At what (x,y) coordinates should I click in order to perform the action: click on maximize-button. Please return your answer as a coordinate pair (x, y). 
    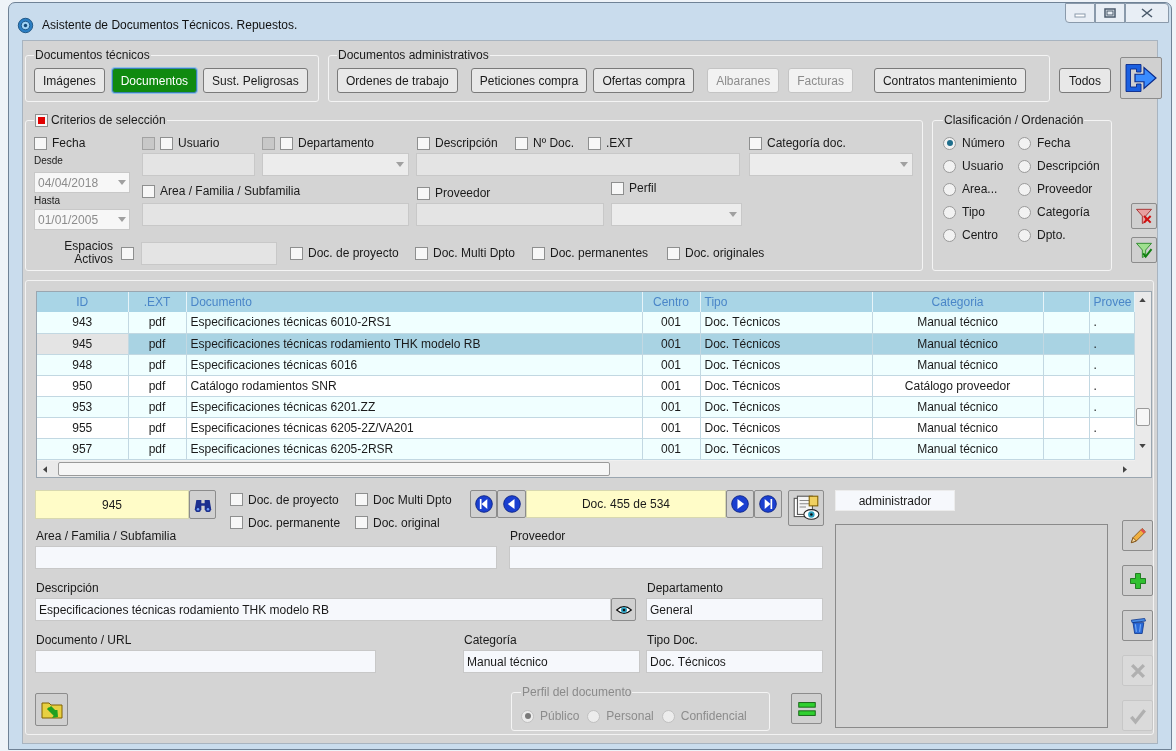
    Looking at the image, I should click on (1110, 13).